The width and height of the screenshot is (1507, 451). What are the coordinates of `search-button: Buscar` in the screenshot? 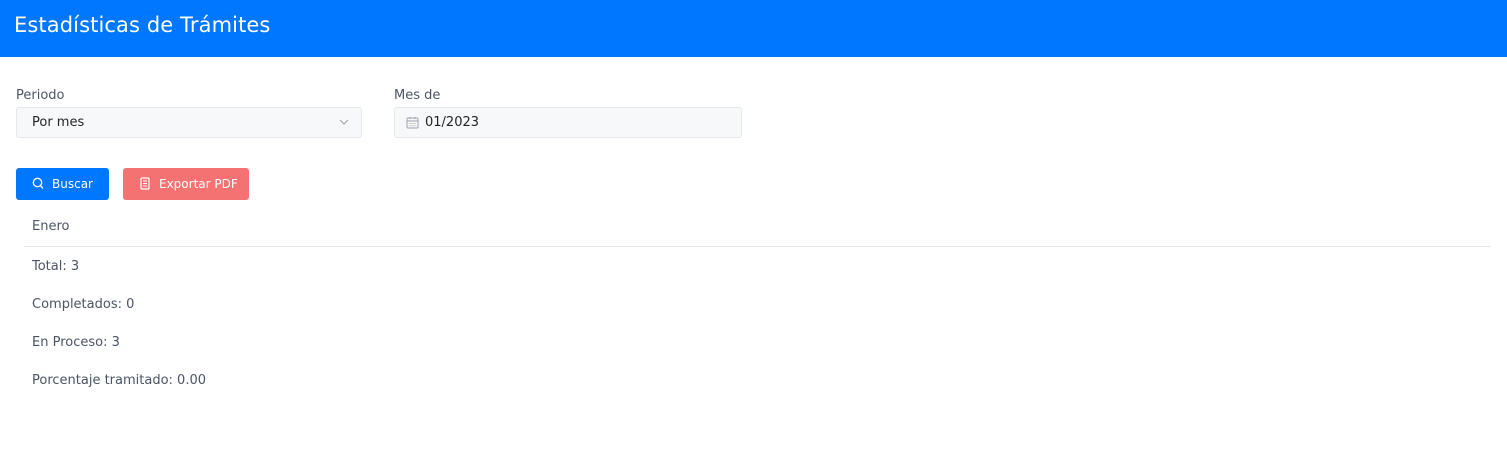 It's located at (62, 184).